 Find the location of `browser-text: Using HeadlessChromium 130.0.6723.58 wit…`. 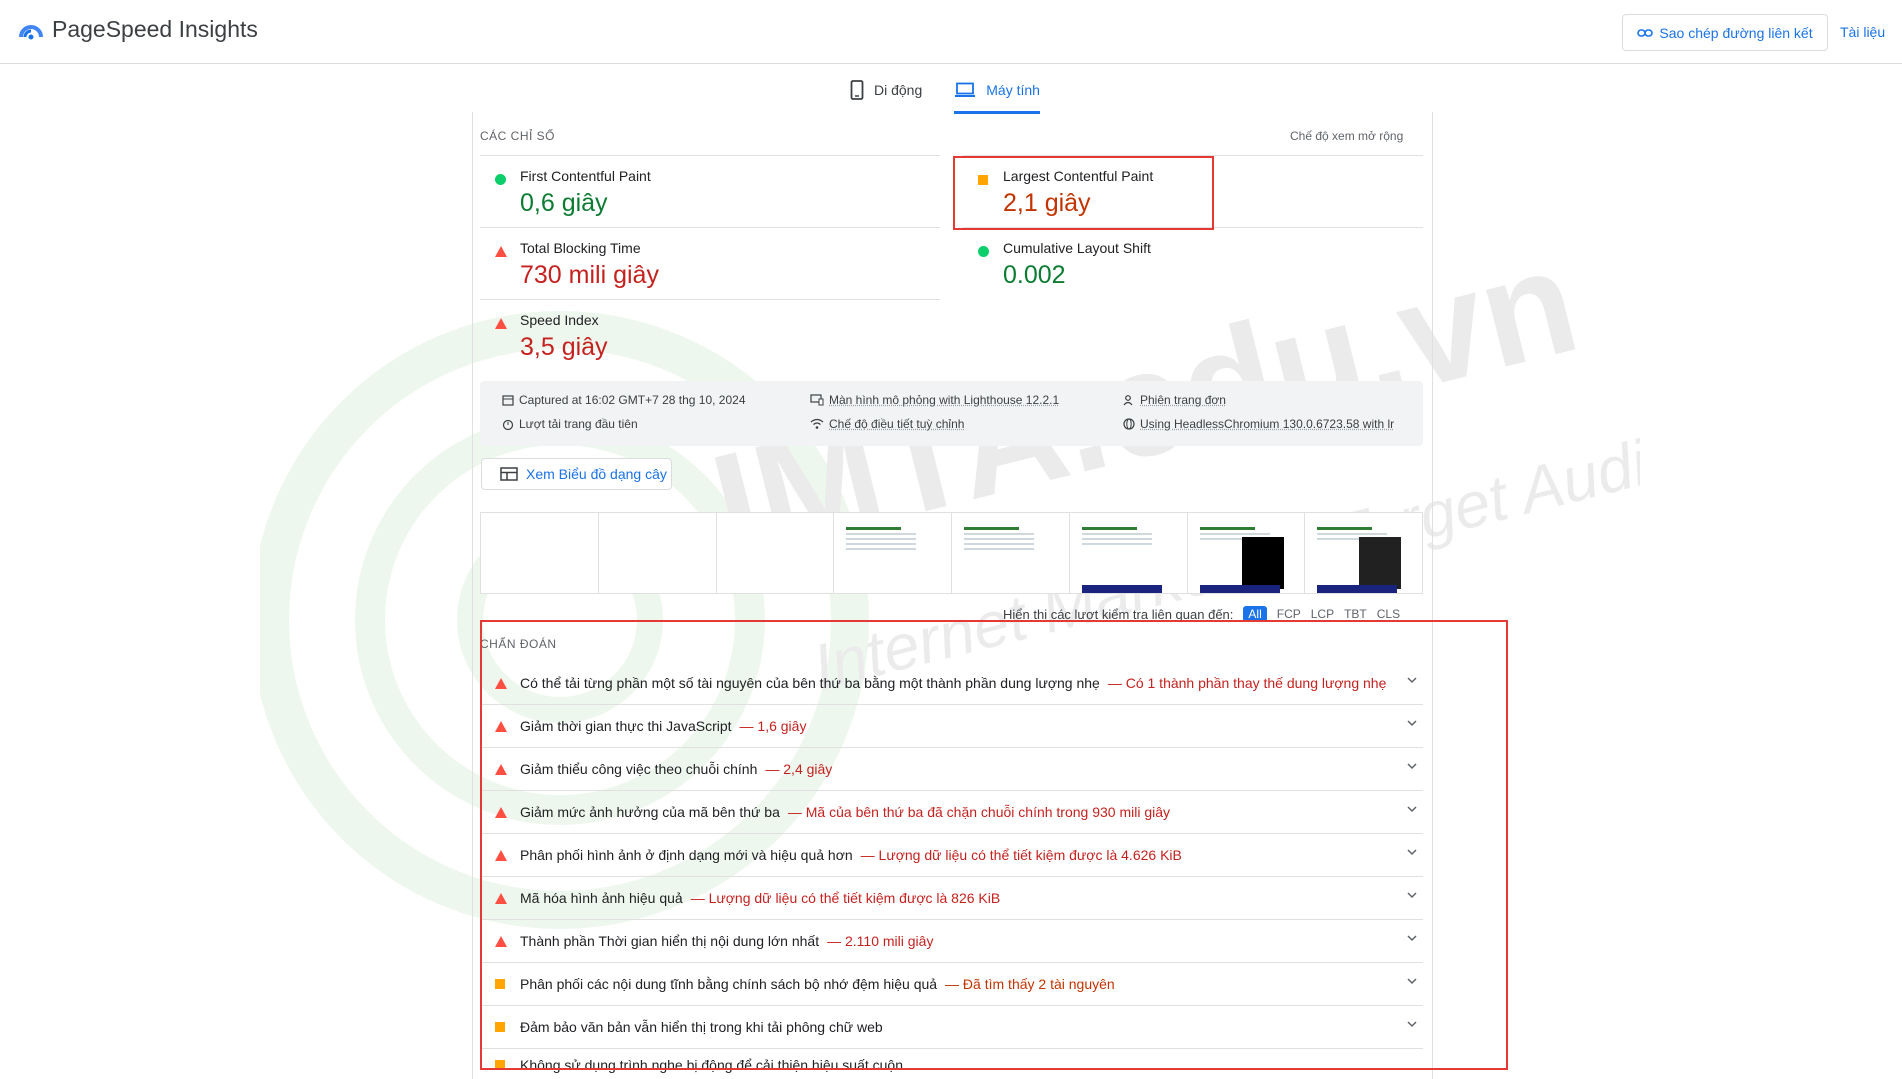

browser-text: Using HeadlessChromium 130.0.6723.58 wit… is located at coordinates (1267, 424).